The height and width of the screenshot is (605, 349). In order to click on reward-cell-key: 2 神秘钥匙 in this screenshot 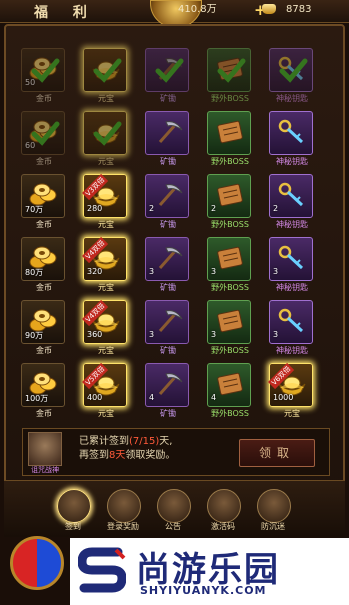, I will do `click(291, 201)`.